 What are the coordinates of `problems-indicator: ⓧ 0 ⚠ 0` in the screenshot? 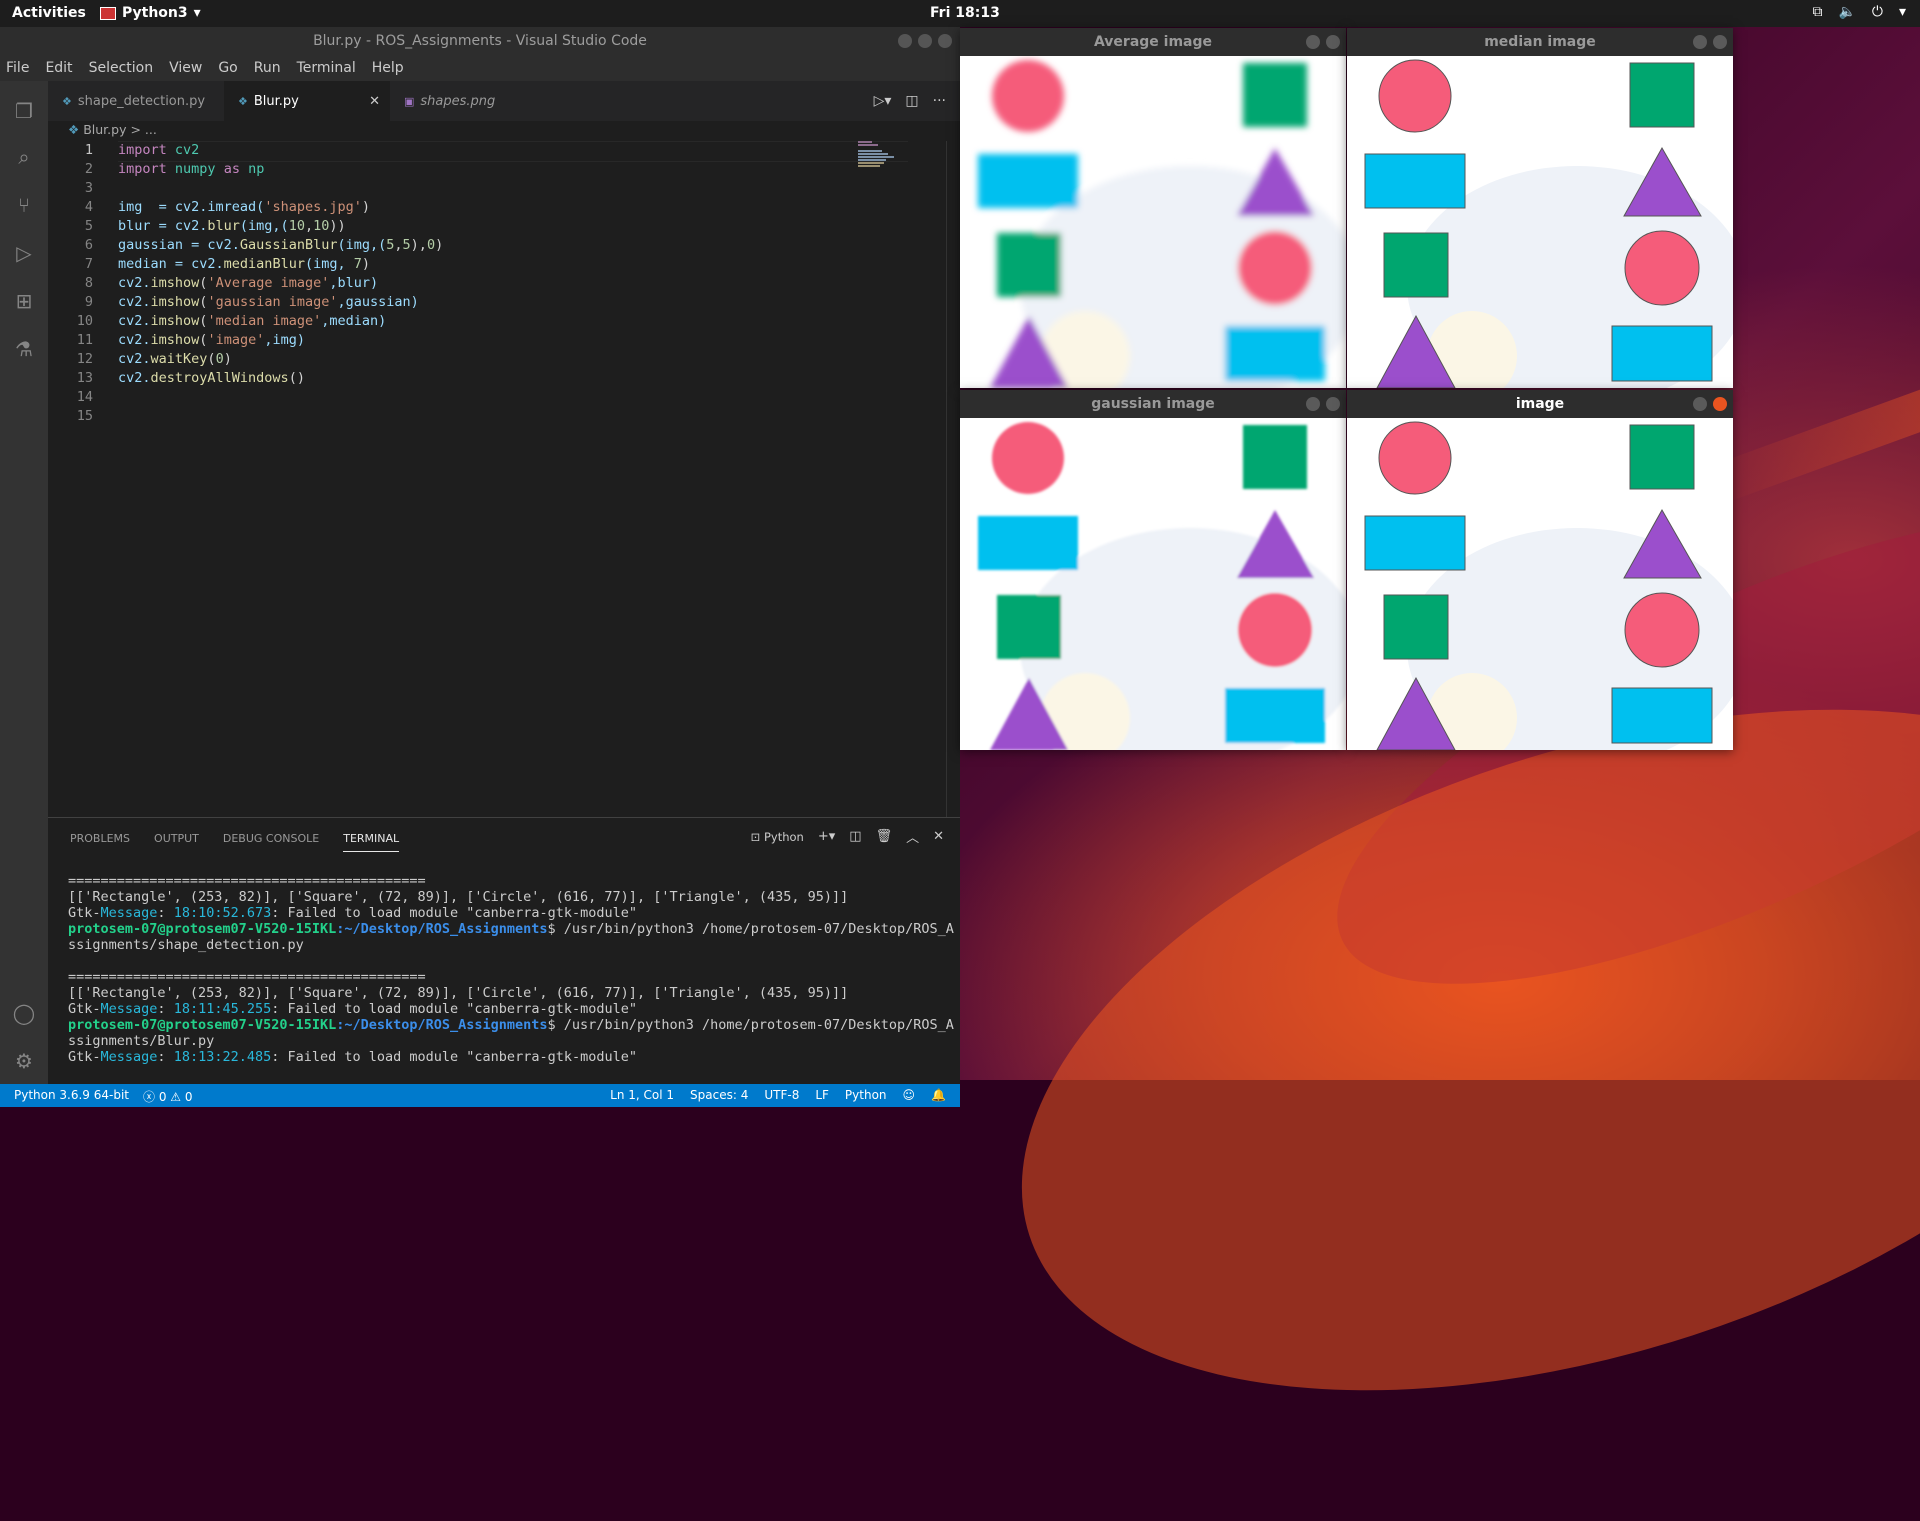 It's located at (167, 1096).